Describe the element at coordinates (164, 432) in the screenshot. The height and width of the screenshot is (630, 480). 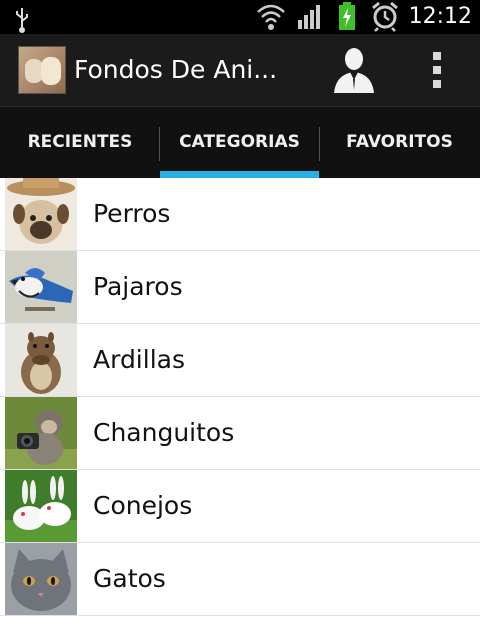
I see `category-label: Changuitos` at that location.